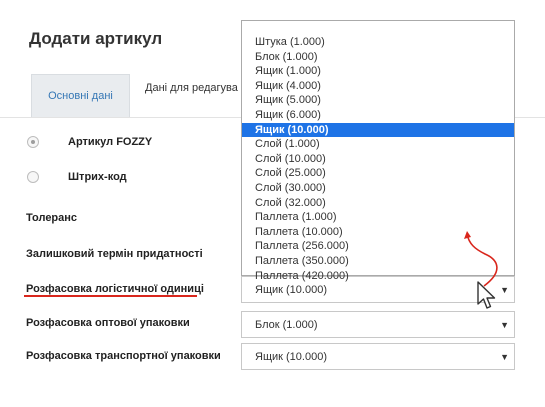  Describe the element at coordinates (114, 254) in the screenshot. I see `label-shelf-life: Залишковий термін придатності` at that location.